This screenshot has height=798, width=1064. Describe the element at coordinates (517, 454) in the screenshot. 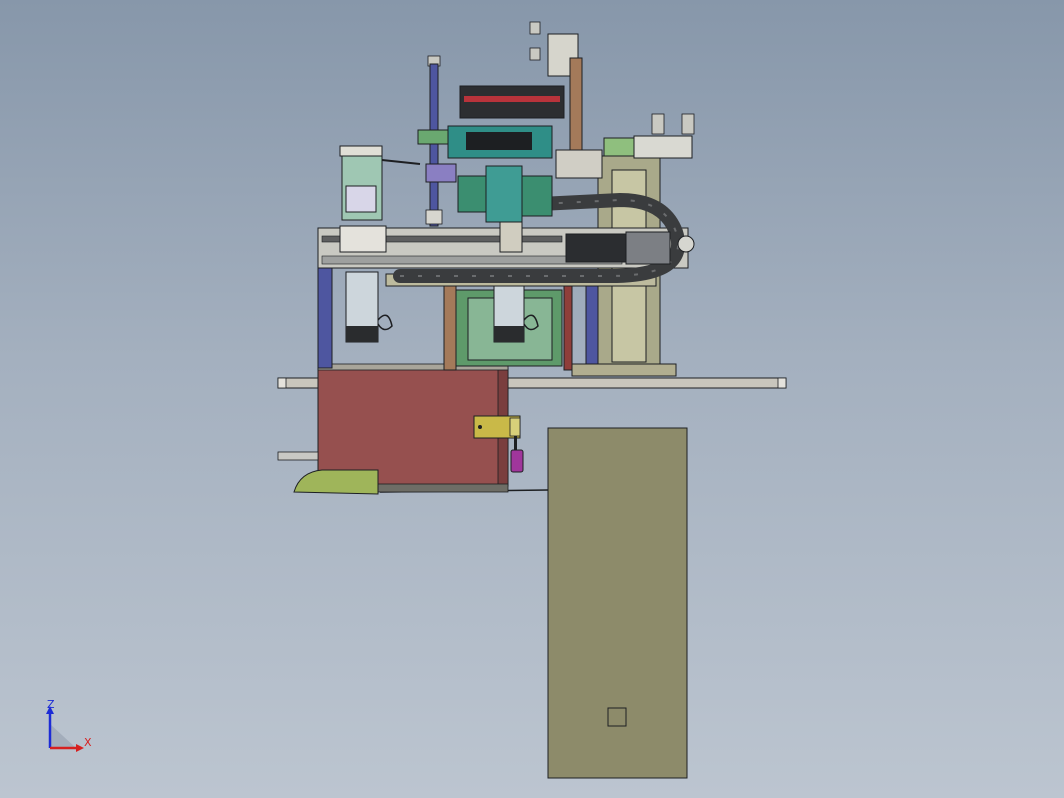

I see `cabinet-handle` at that location.